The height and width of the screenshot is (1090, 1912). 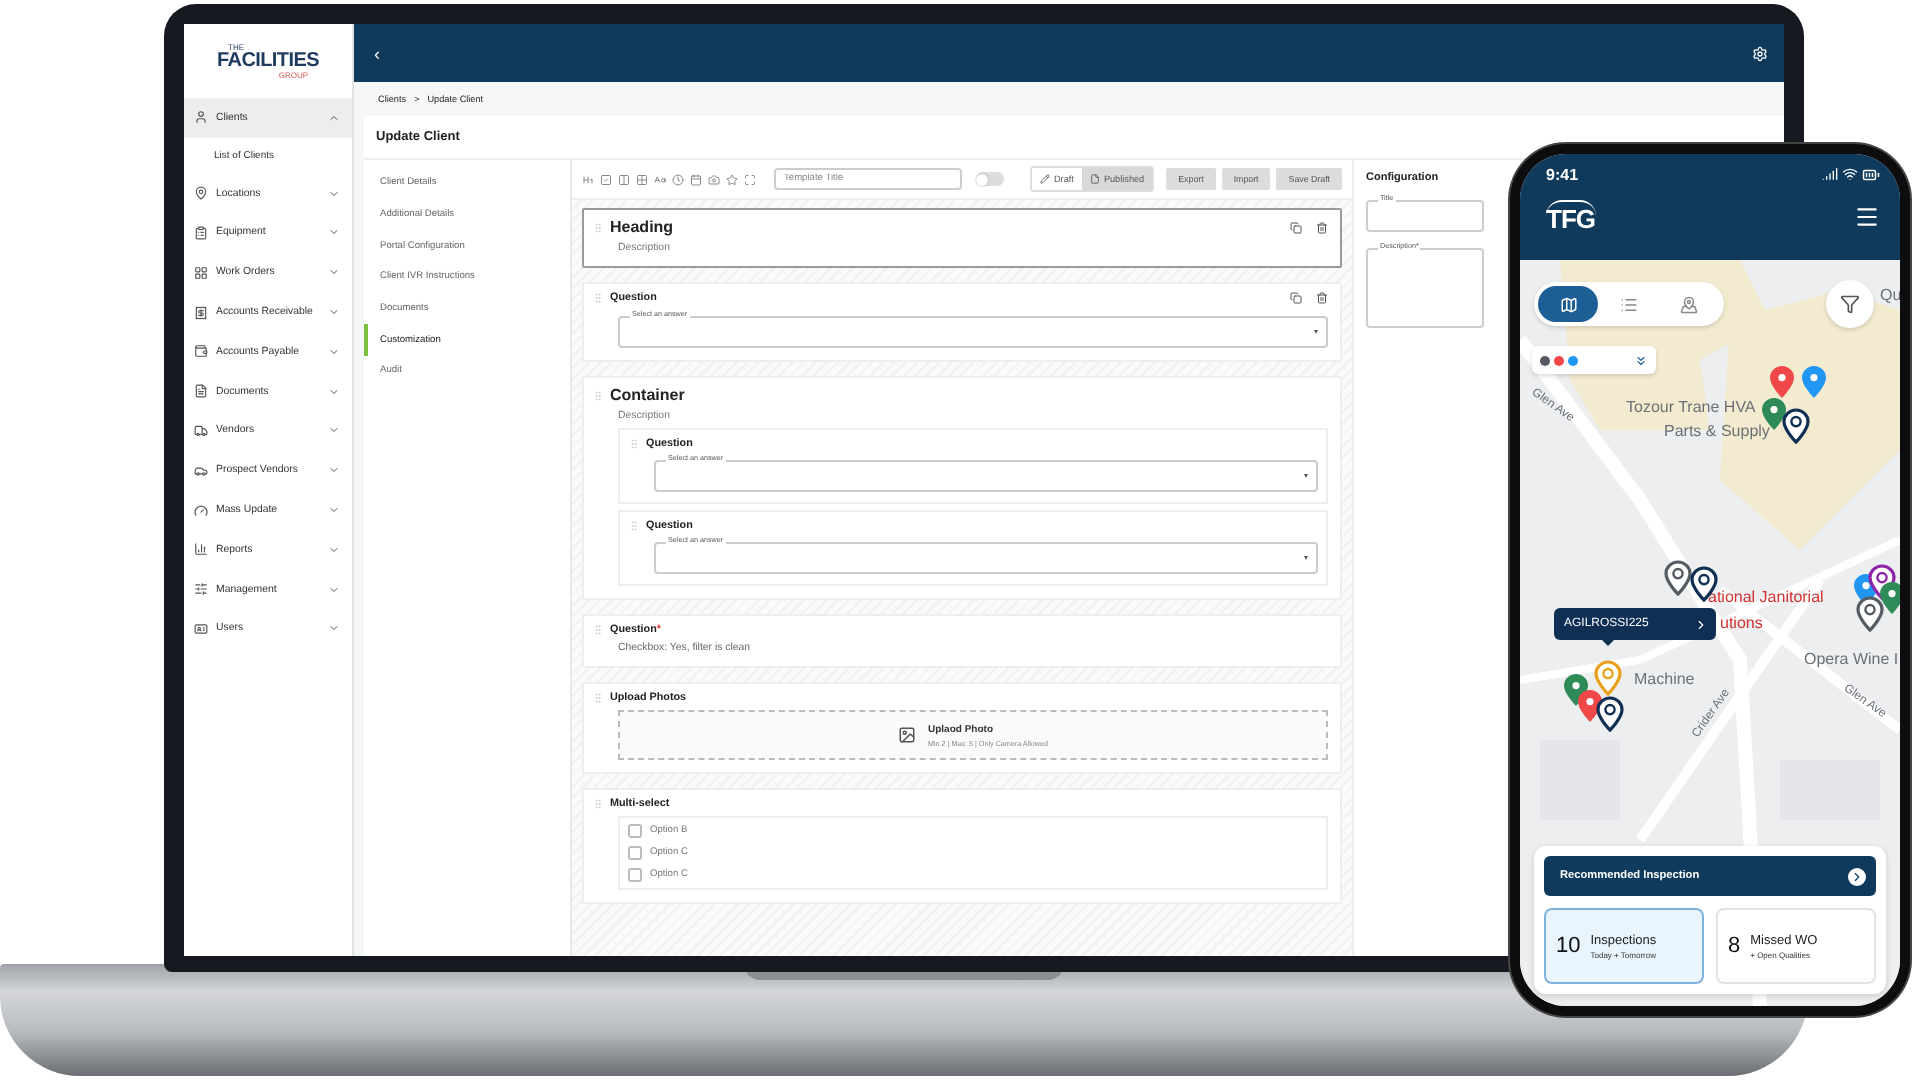 What do you see at coordinates (334, 117) in the screenshot?
I see `chevron-up-icon` at bounding box center [334, 117].